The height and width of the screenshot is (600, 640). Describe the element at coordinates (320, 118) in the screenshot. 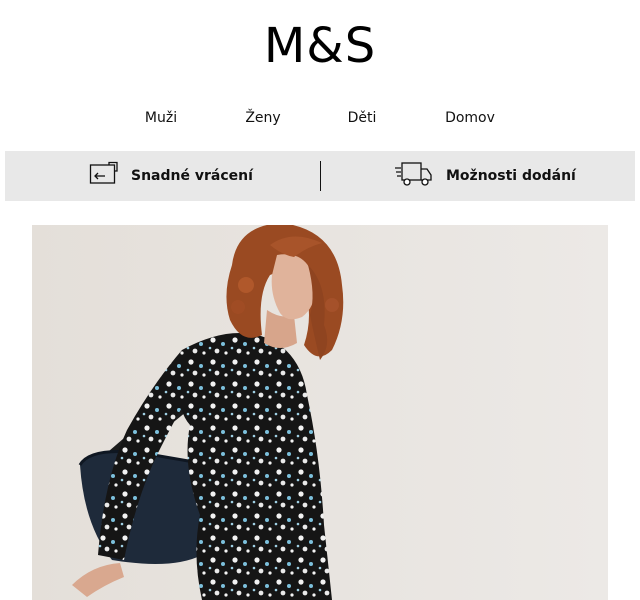

I see `main-nav: Muži Ženy Děti Domov` at that location.